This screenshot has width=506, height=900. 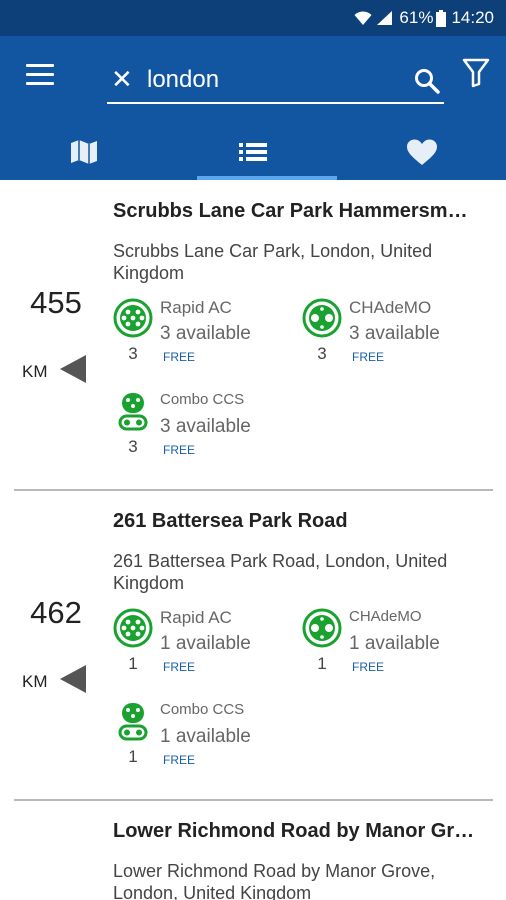 I want to click on signal-icon, so click(x=385, y=18).